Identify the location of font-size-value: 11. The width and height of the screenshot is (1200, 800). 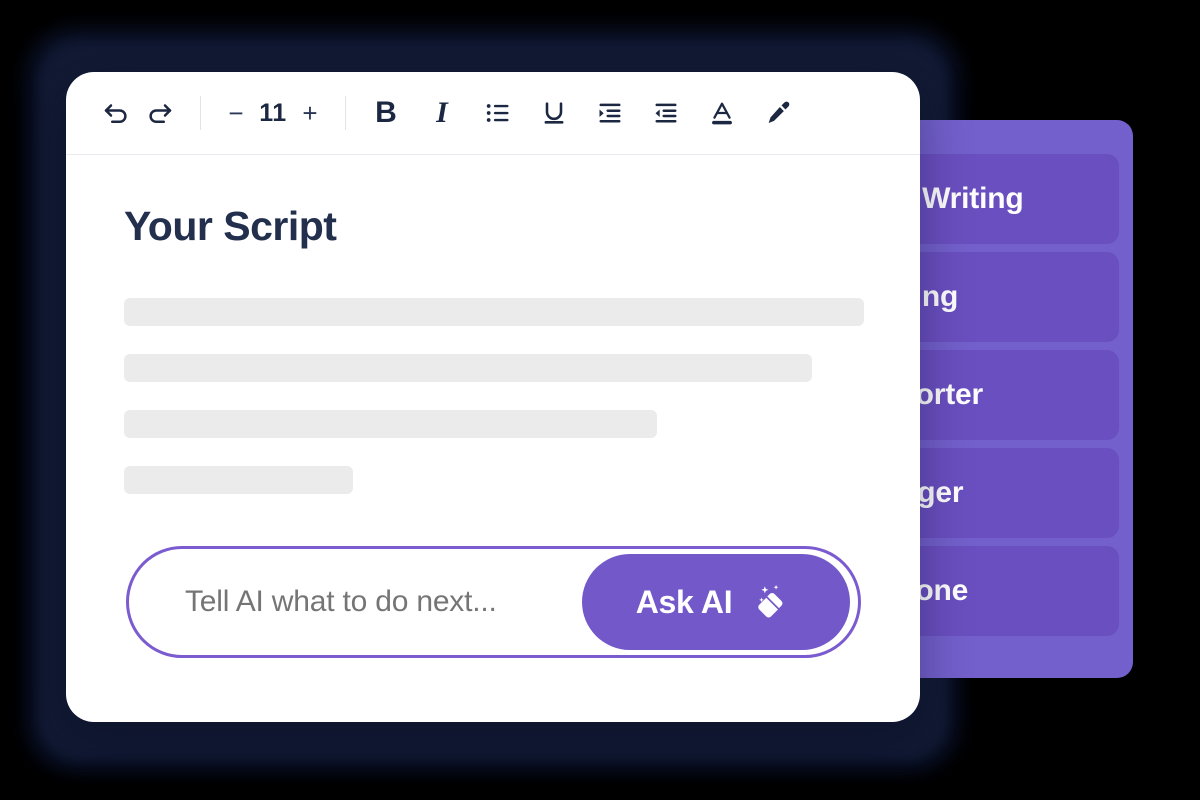
(273, 113).